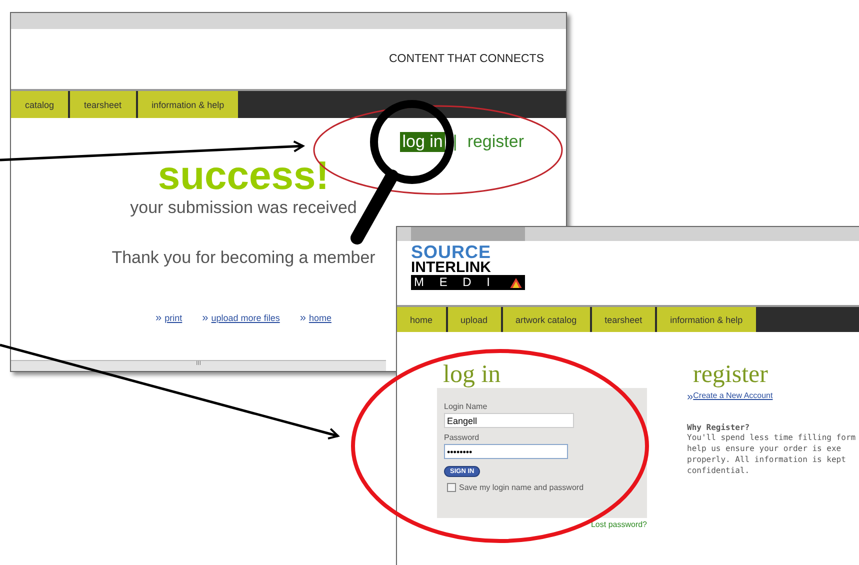 This screenshot has height=565, width=859. What do you see at coordinates (772, 454) in the screenshot?
I see `why-register-text: You'll spend less time filling form help us ensure your order is exe properly. All information is kept confidential.` at bounding box center [772, 454].